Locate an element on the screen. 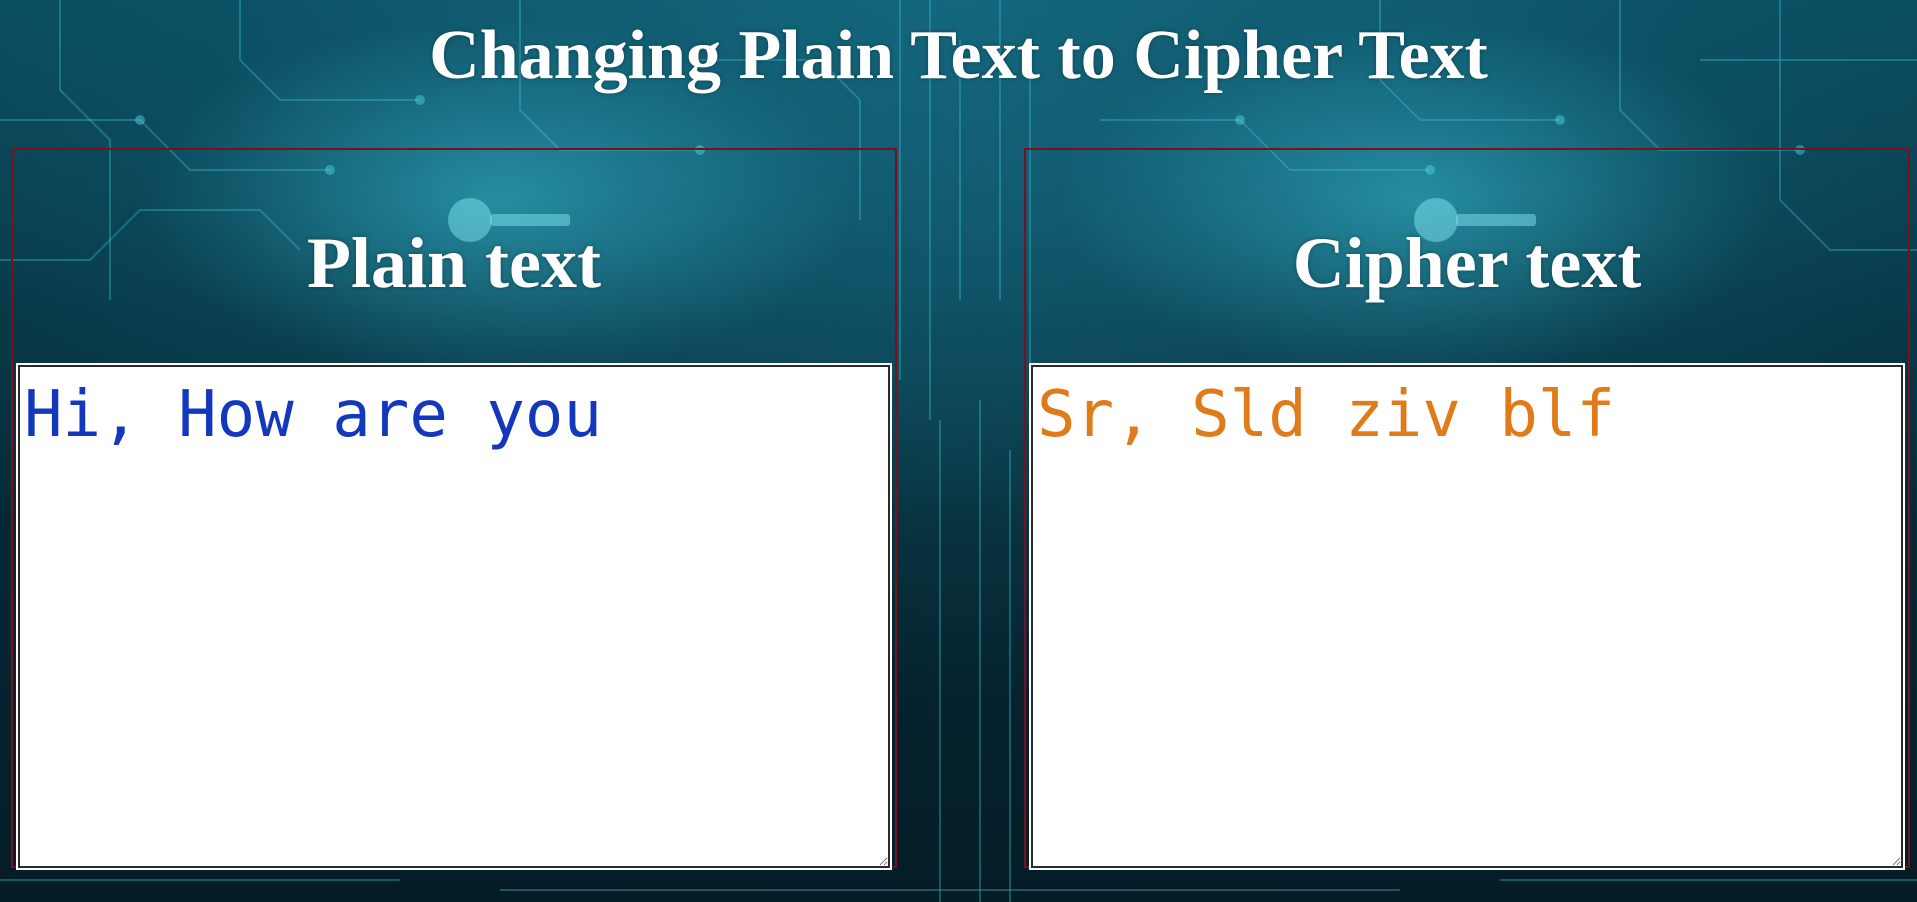  cipher-text-heading: Cipher text is located at coordinates (1467, 263).